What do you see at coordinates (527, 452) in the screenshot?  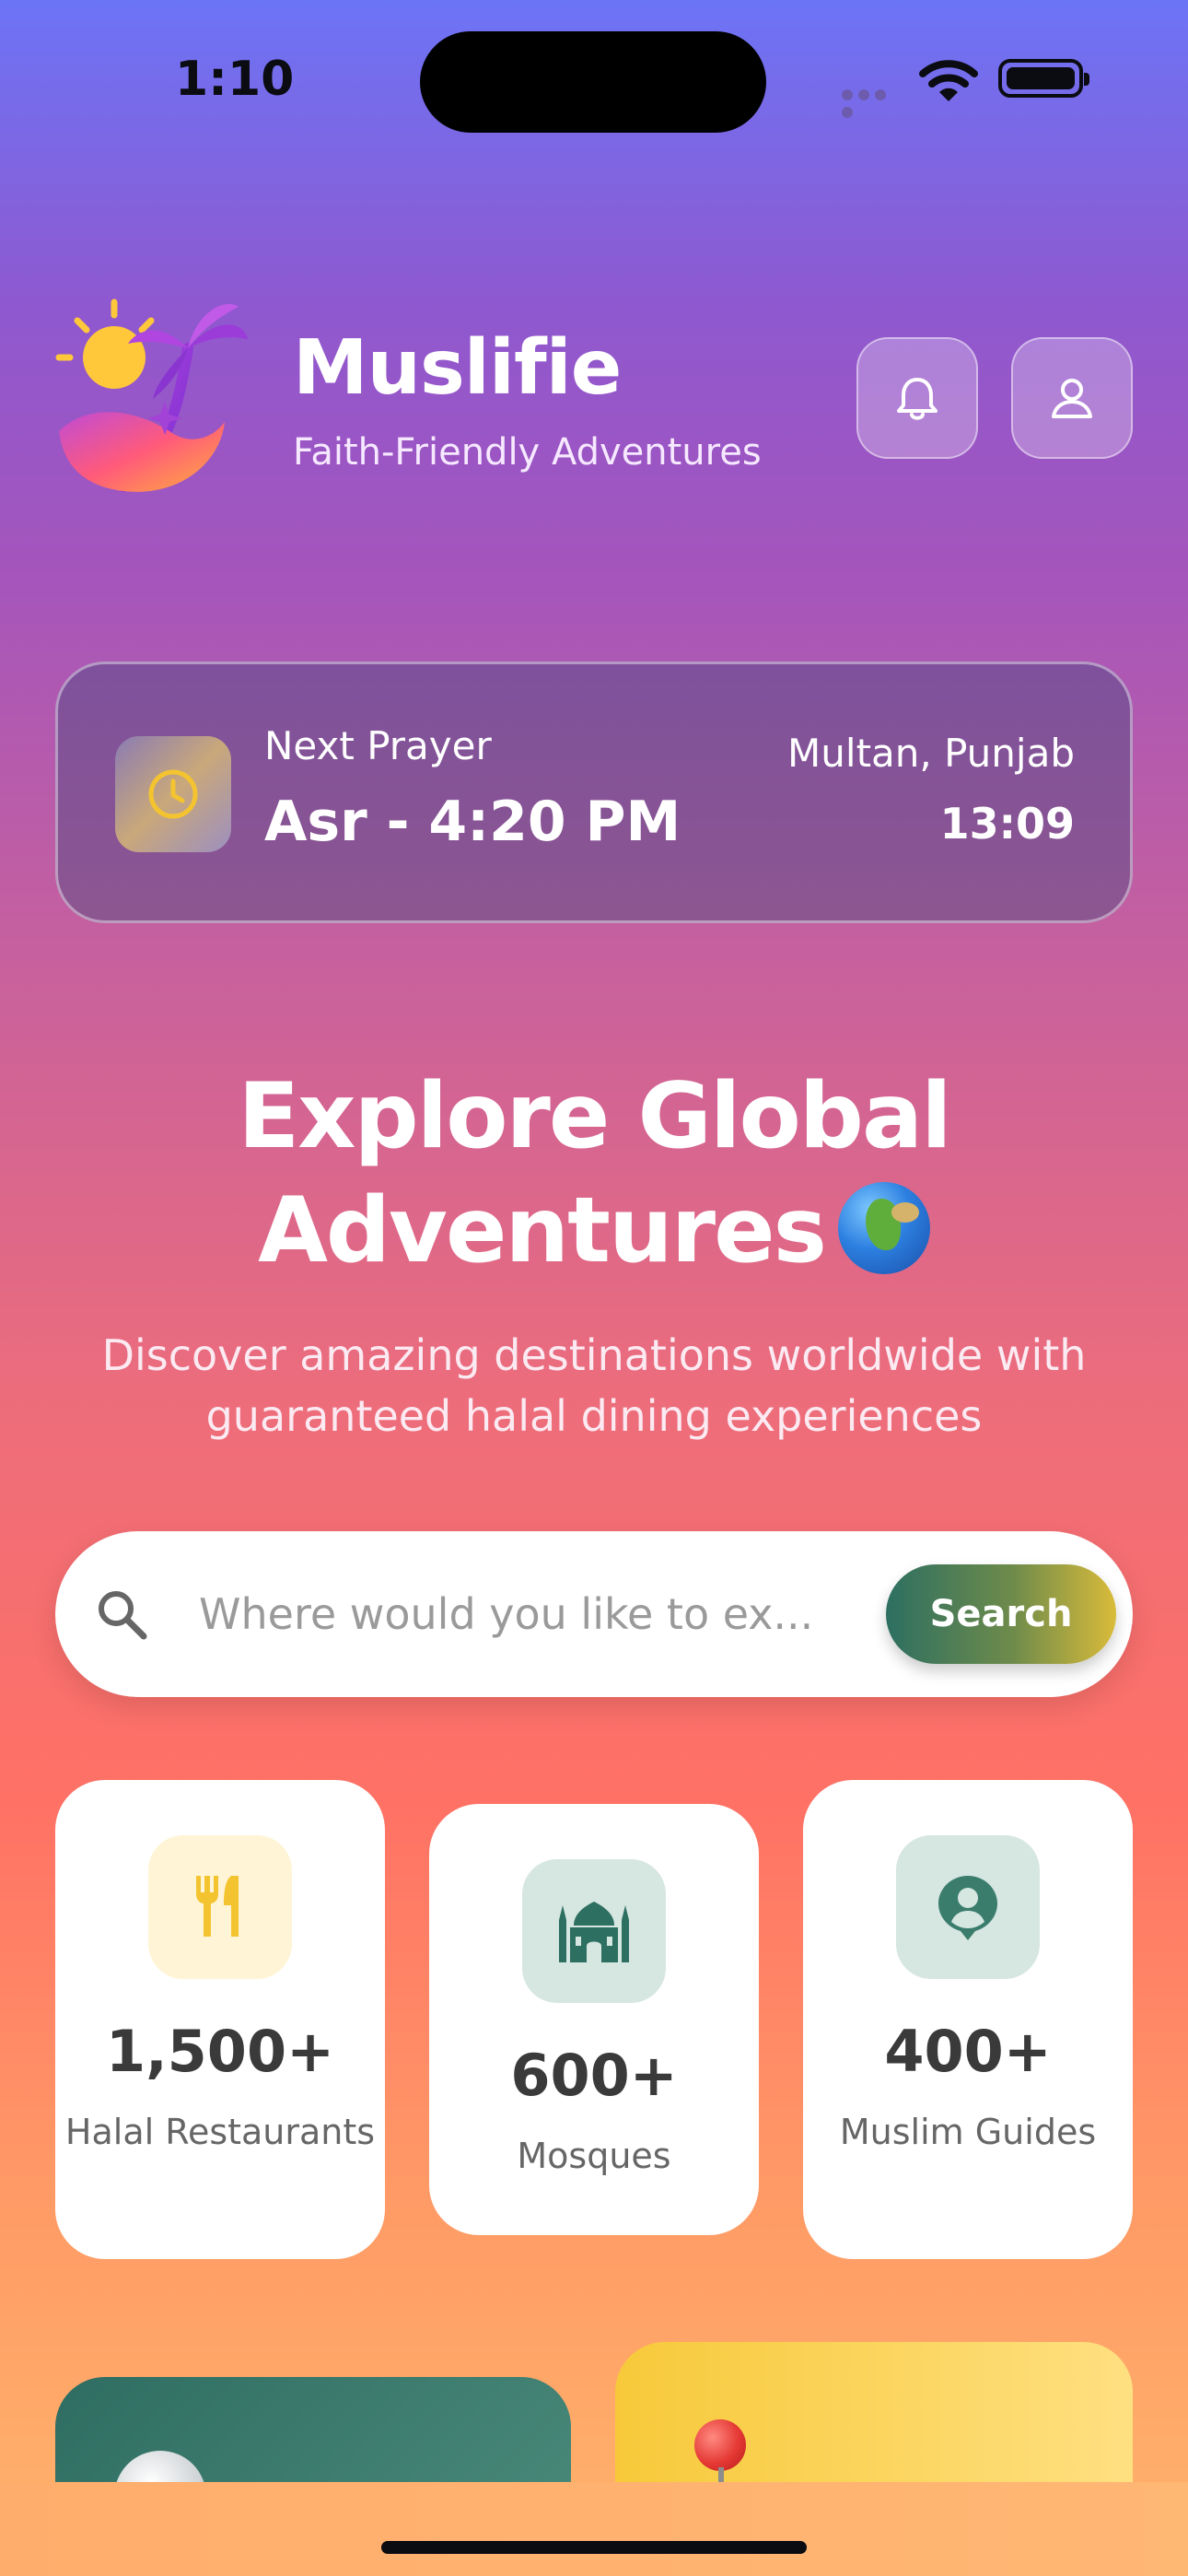 I see `app-tagline: Faith-Friendly Adventures` at bounding box center [527, 452].